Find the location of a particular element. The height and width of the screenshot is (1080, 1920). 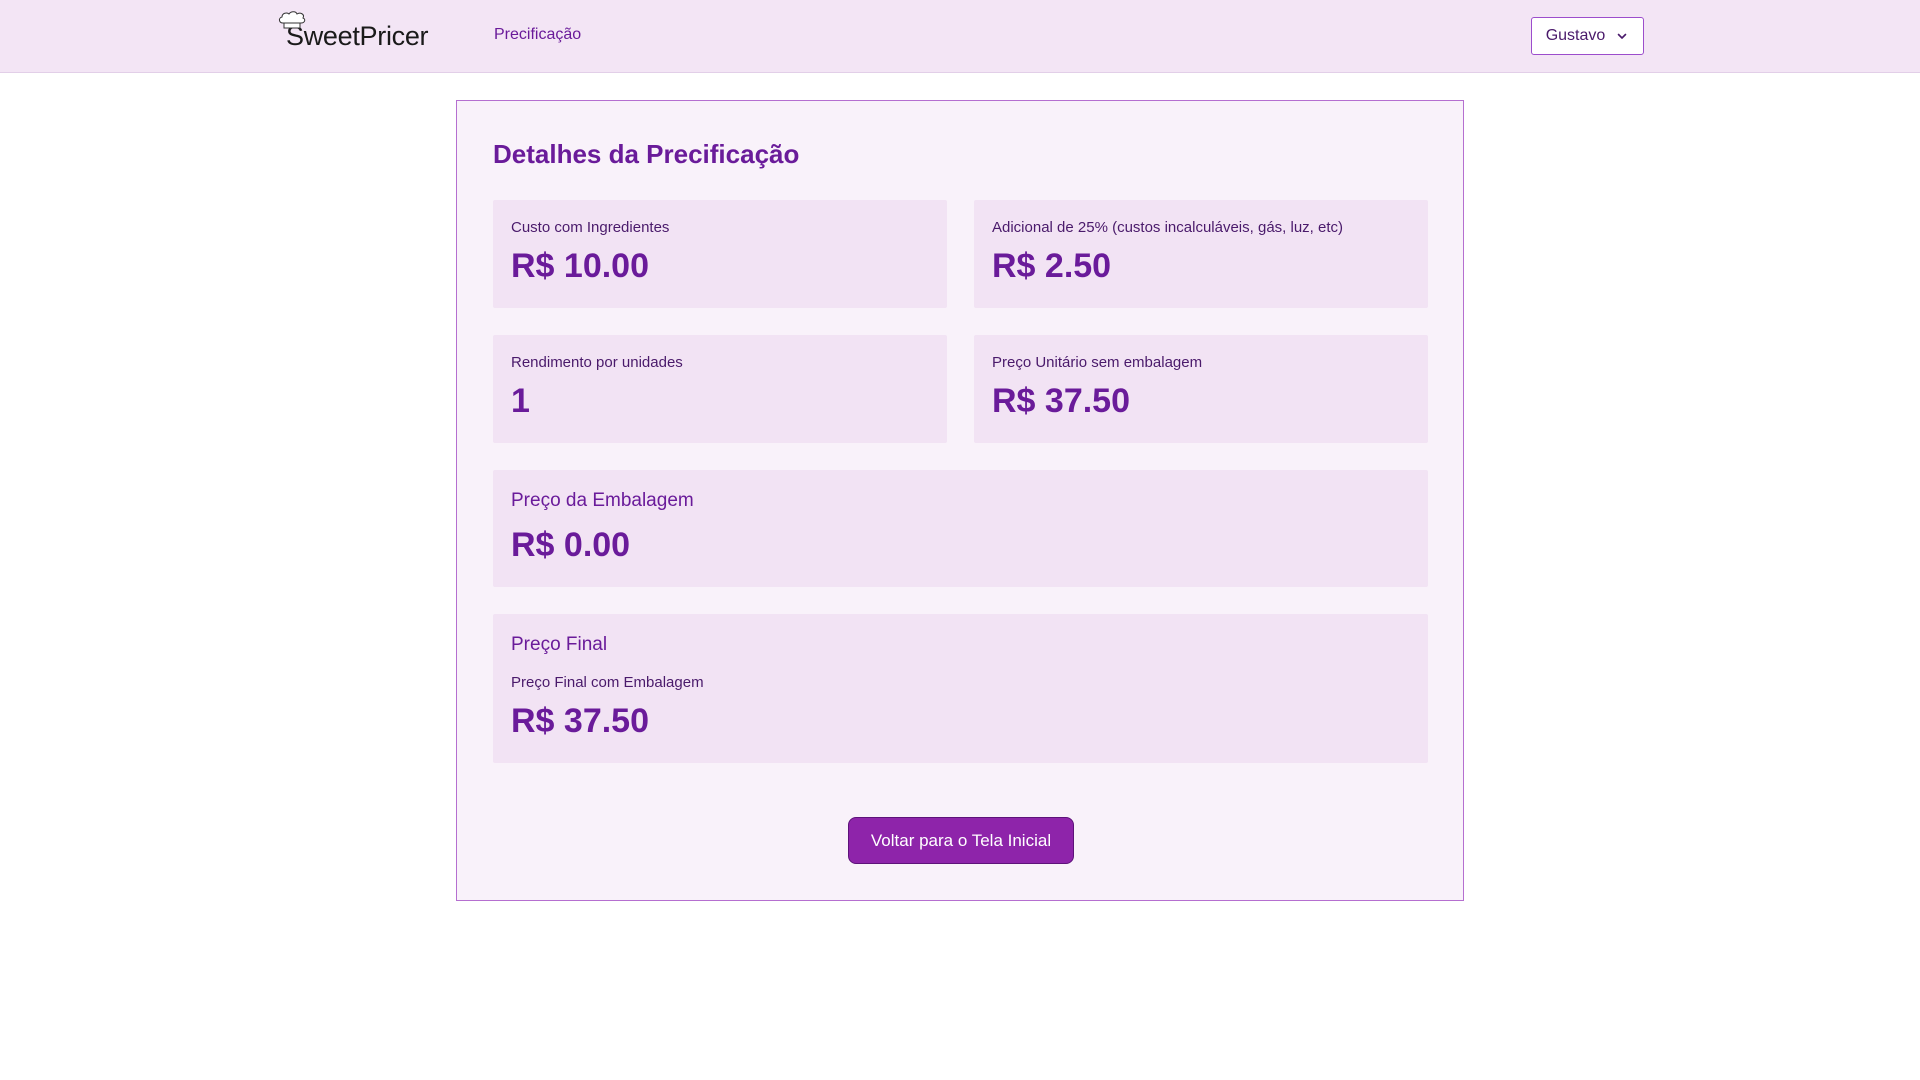

ingredients-cost-label: Custo com Ingredientes is located at coordinates (590, 227).